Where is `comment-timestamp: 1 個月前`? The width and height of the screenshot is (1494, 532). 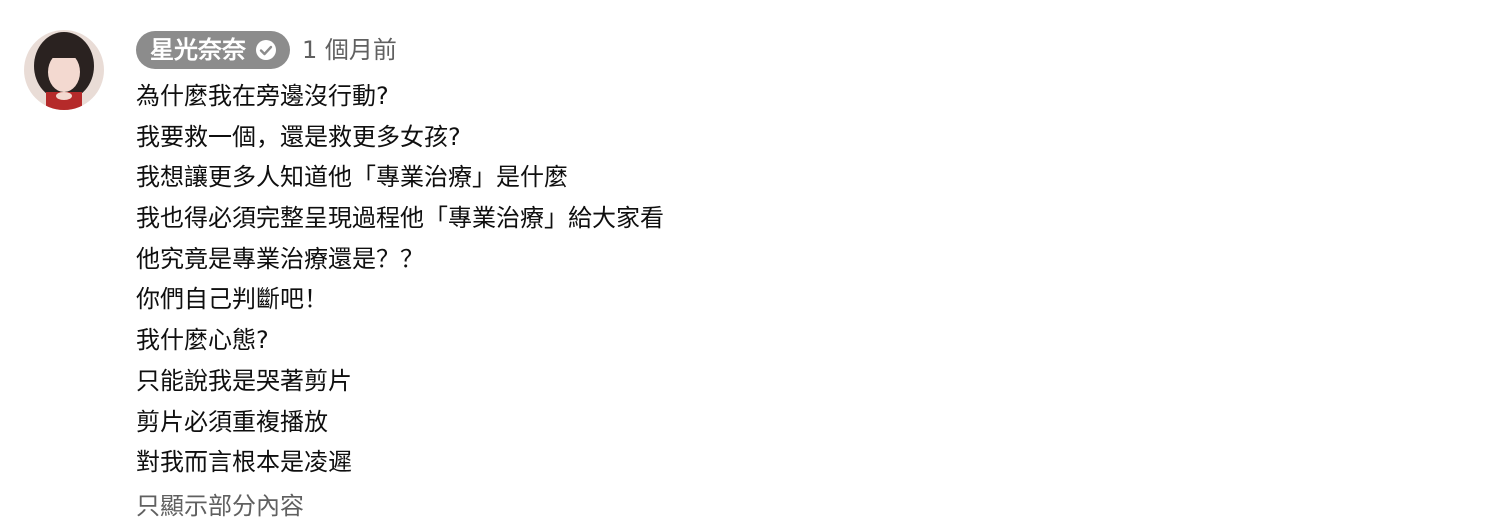
comment-timestamp: 1 個月前 is located at coordinates (349, 50).